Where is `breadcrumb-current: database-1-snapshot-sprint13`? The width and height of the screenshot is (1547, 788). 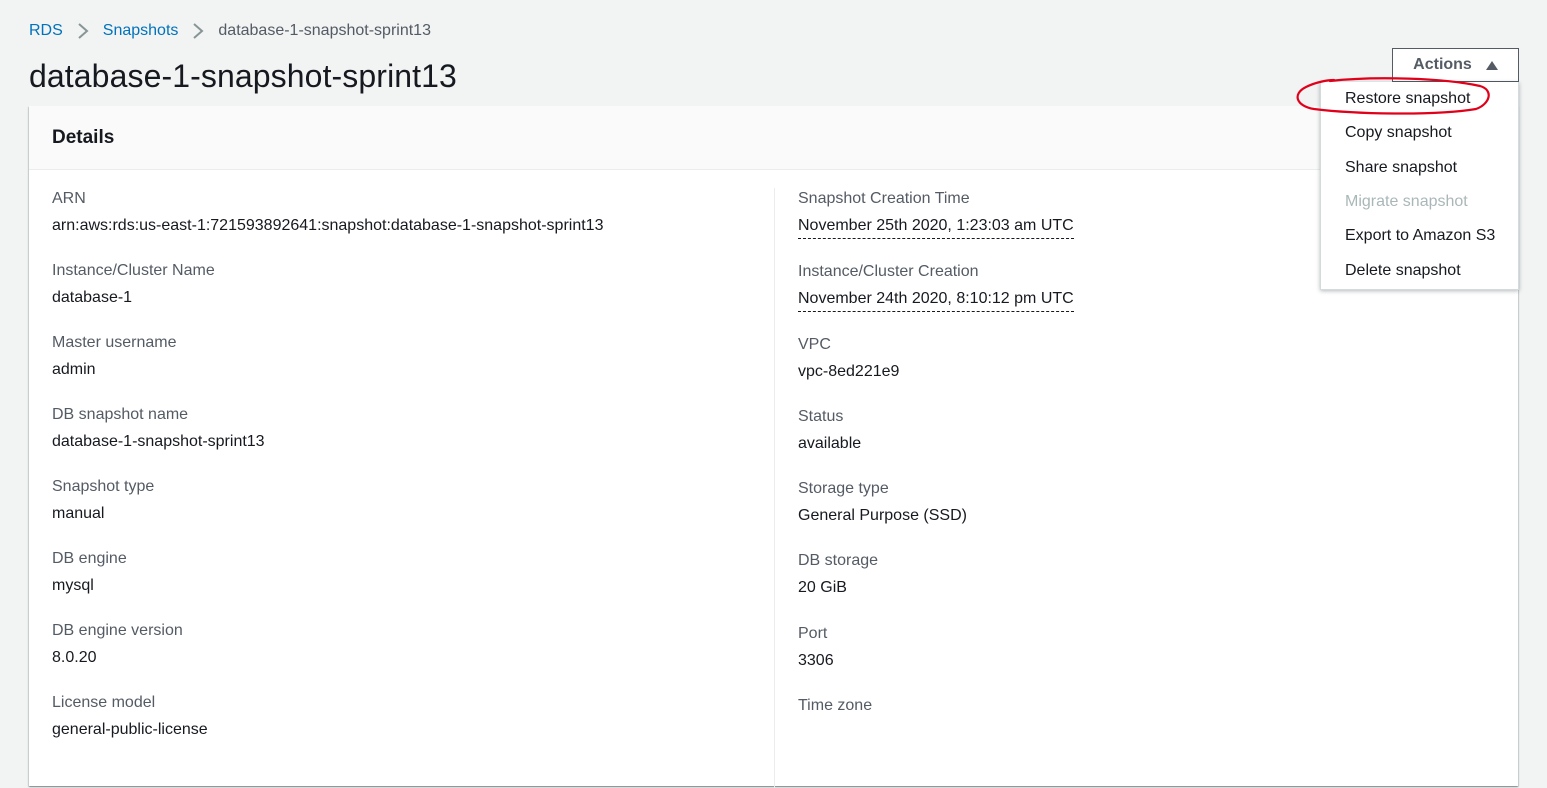 breadcrumb-current: database-1-snapshot-sprint13 is located at coordinates (324, 30).